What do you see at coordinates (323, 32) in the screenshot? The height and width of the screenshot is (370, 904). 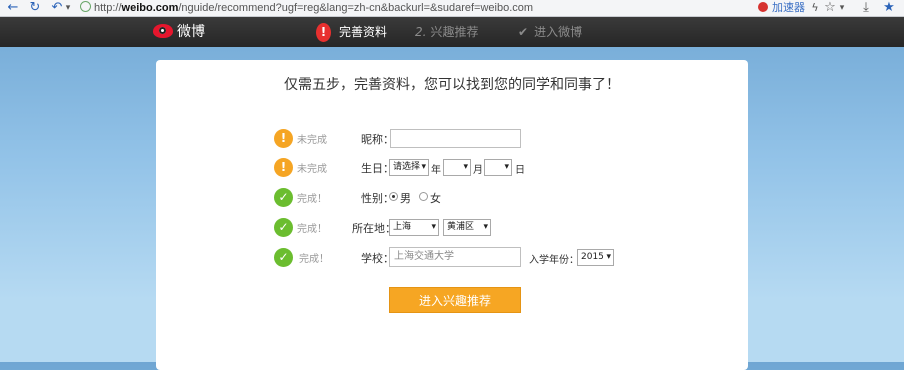 I see `alert-icon: !` at bounding box center [323, 32].